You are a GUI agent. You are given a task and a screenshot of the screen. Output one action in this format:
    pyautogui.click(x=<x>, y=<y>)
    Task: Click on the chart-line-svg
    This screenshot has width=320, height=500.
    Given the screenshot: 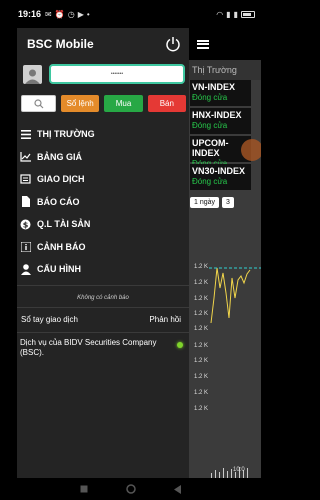 What is the action you would take?
    pyautogui.click(x=235, y=372)
    